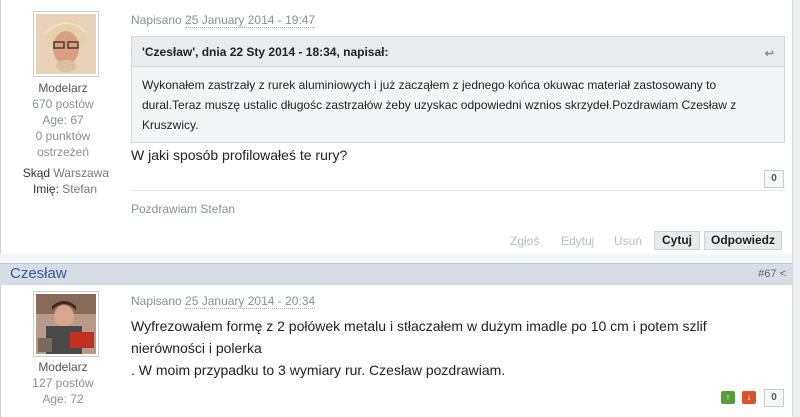  Describe the element at coordinates (183, 209) in the screenshot. I see `signature: Pozdrawiam Stefan` at that location.